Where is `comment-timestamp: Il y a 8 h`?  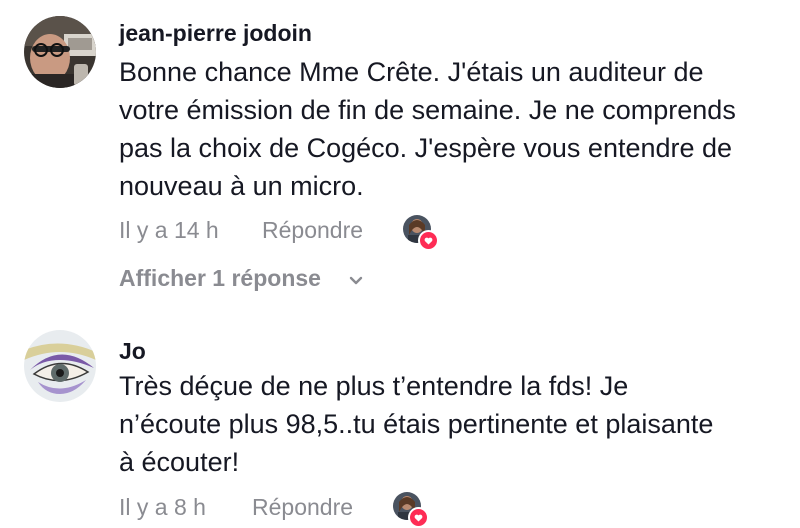
comment-timestamp: Il y a 8 h is located at coordinates (162, 507).